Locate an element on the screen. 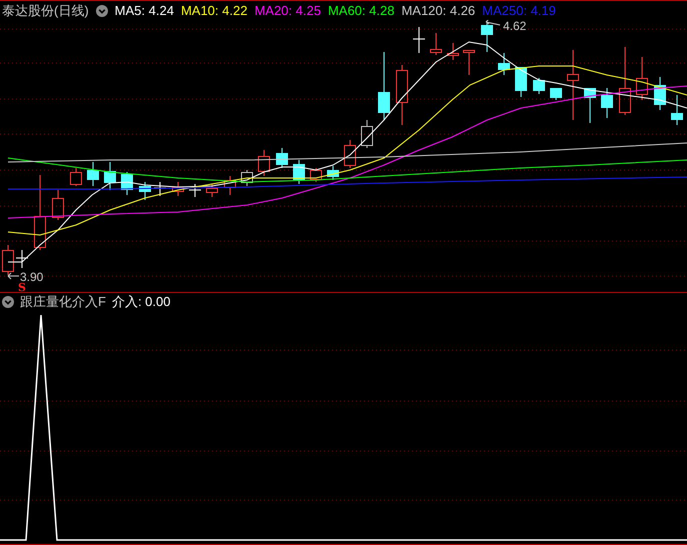 The width and height of the screenshot is (687, 545). indicator-value: MA10: 4.22 is located at coordinates (214, 11).